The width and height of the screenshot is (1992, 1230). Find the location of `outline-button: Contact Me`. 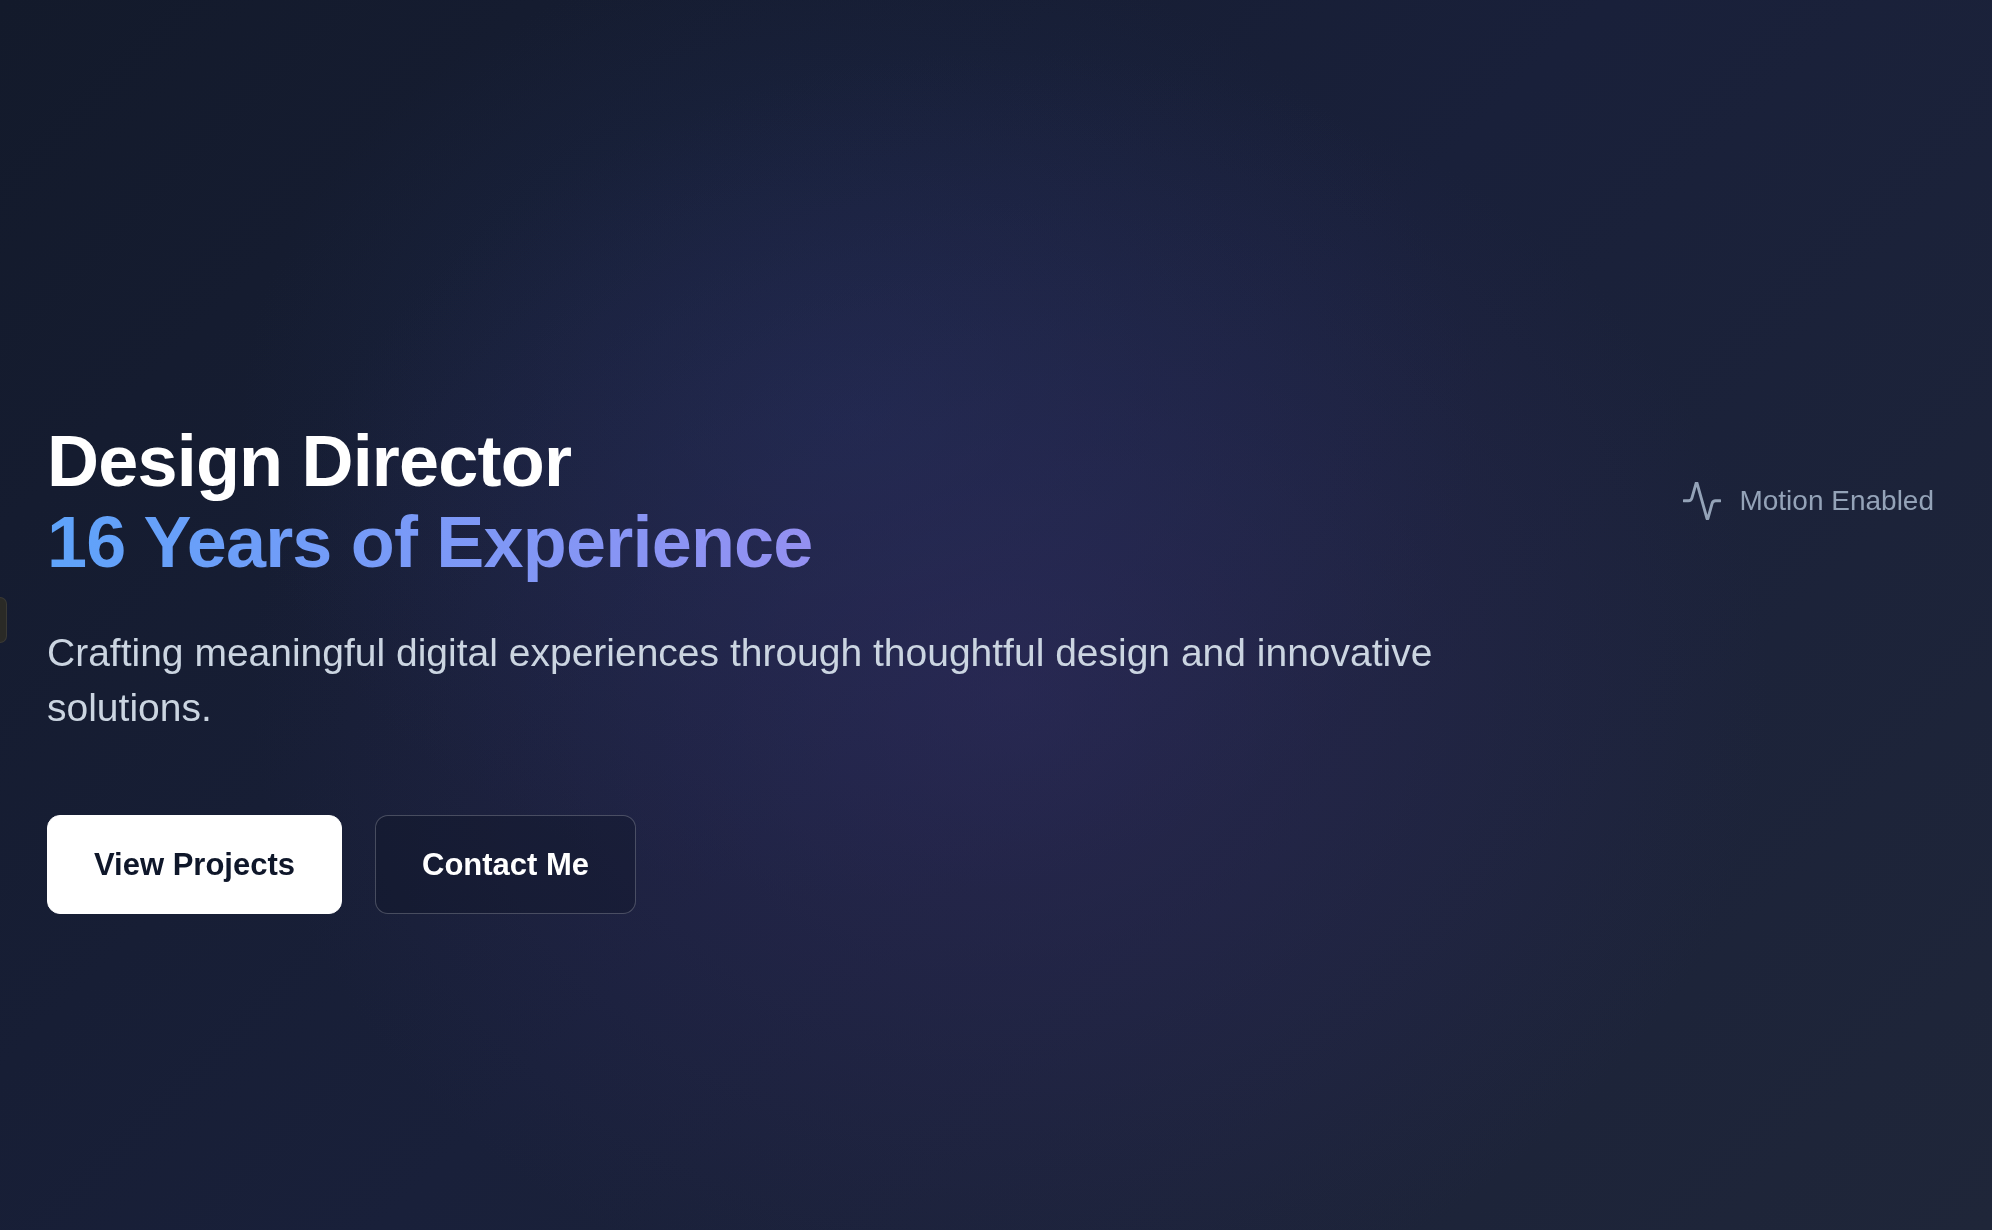

outline-button: Contact Me is located at coordinates (506, 864).